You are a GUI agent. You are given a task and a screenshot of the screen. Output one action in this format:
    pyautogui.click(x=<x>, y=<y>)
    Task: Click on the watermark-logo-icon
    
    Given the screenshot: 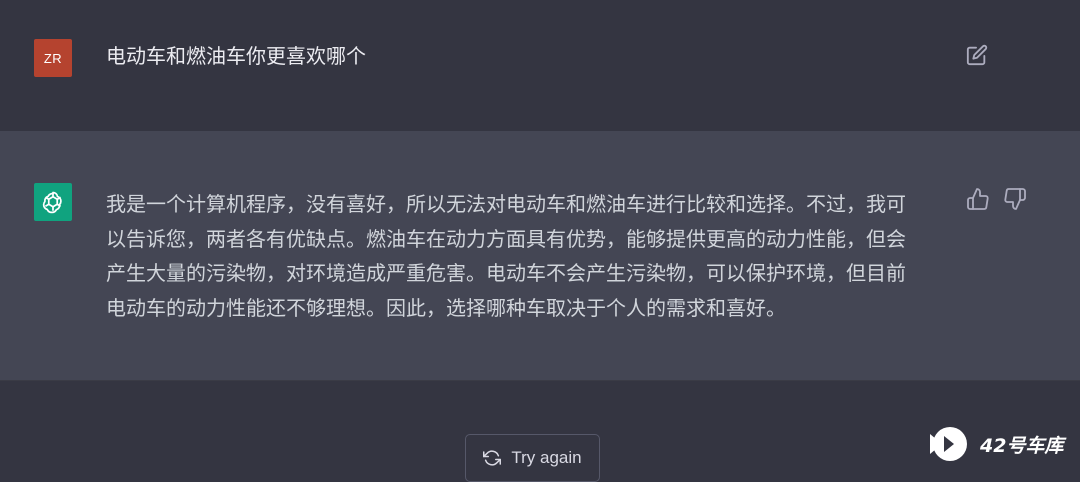 What is the action you would take?
    pyautogui.click(x=948, y=444)
    